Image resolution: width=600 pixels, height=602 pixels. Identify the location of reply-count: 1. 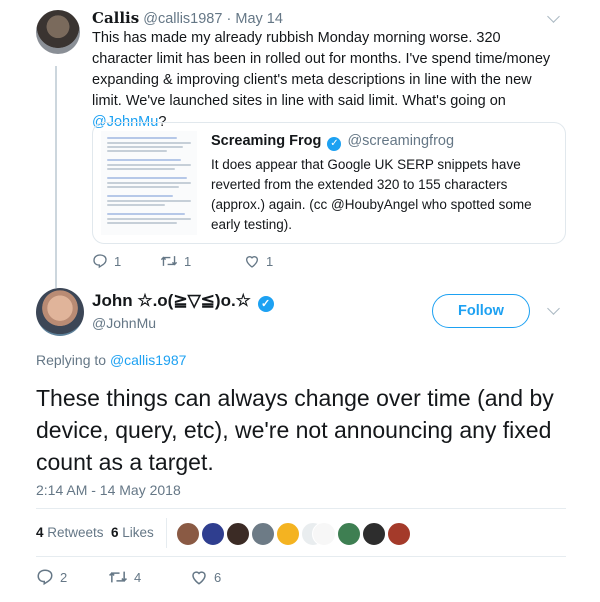
(118, 261).